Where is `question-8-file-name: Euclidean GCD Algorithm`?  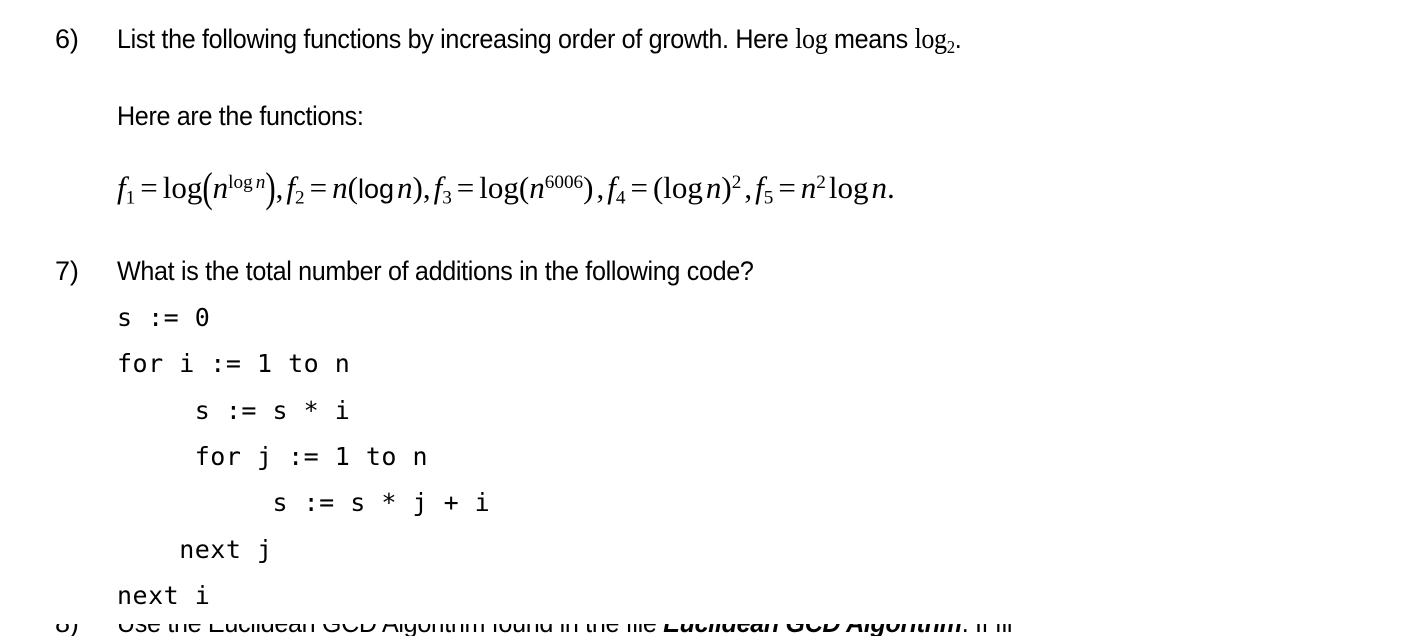 question-8-file-name: Euclidean GCD Algorithm is located at coordinates (812, 630).